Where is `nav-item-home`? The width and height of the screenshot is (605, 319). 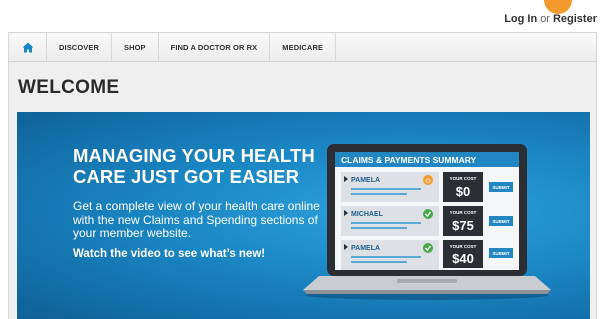
nav-item-home is located at coordinates (28, 47).